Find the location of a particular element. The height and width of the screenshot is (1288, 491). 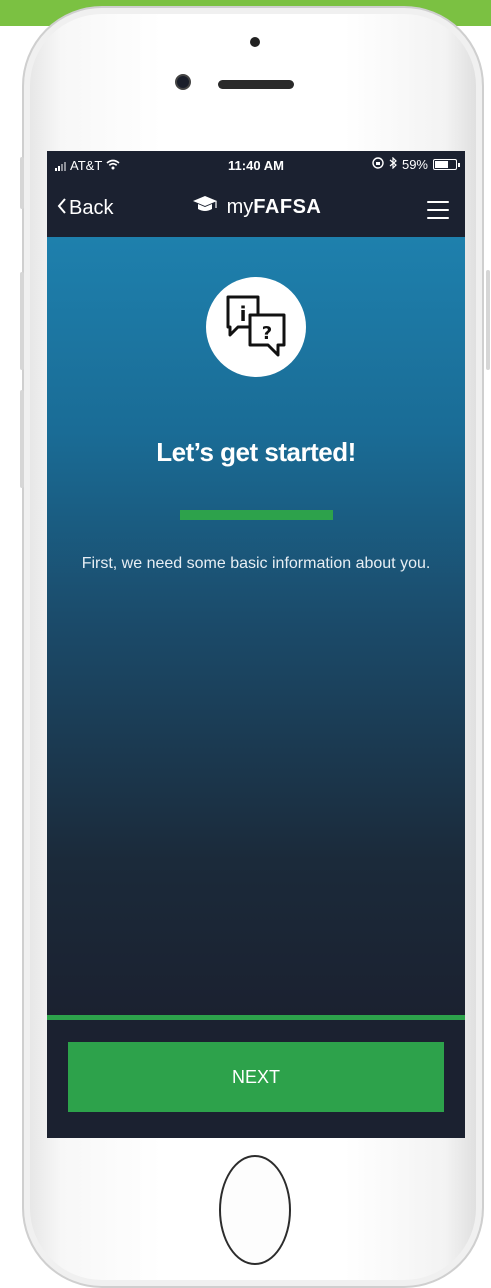

info-question-chat-icon: i ? is located at coordinates (256, 327).